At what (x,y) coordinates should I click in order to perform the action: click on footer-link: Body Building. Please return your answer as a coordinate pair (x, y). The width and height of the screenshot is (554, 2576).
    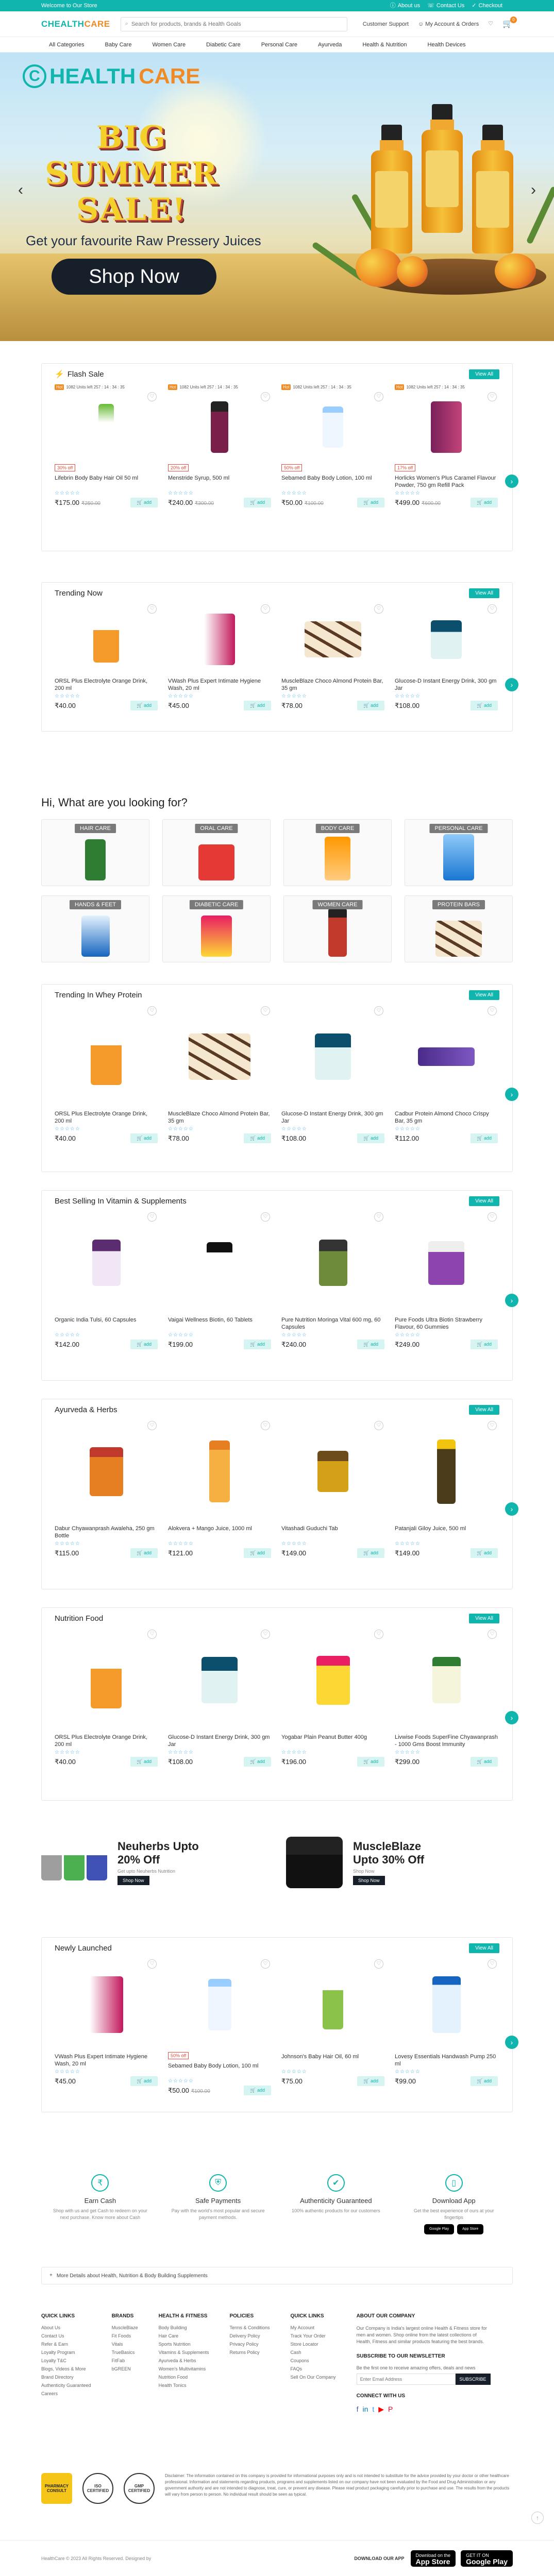
    Looking at the image, I should click on (184, 2327).